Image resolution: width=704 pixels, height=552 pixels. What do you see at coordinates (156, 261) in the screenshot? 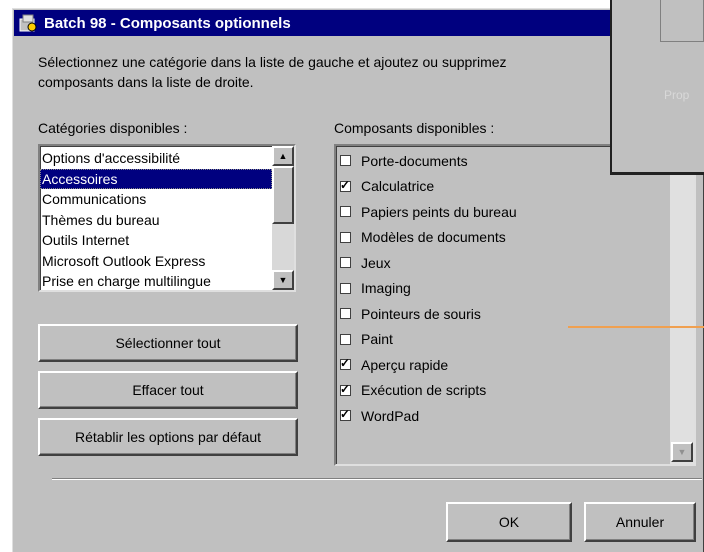
I see `category-item: Microsoft Outlook Express` at bounding box center [156, 261].